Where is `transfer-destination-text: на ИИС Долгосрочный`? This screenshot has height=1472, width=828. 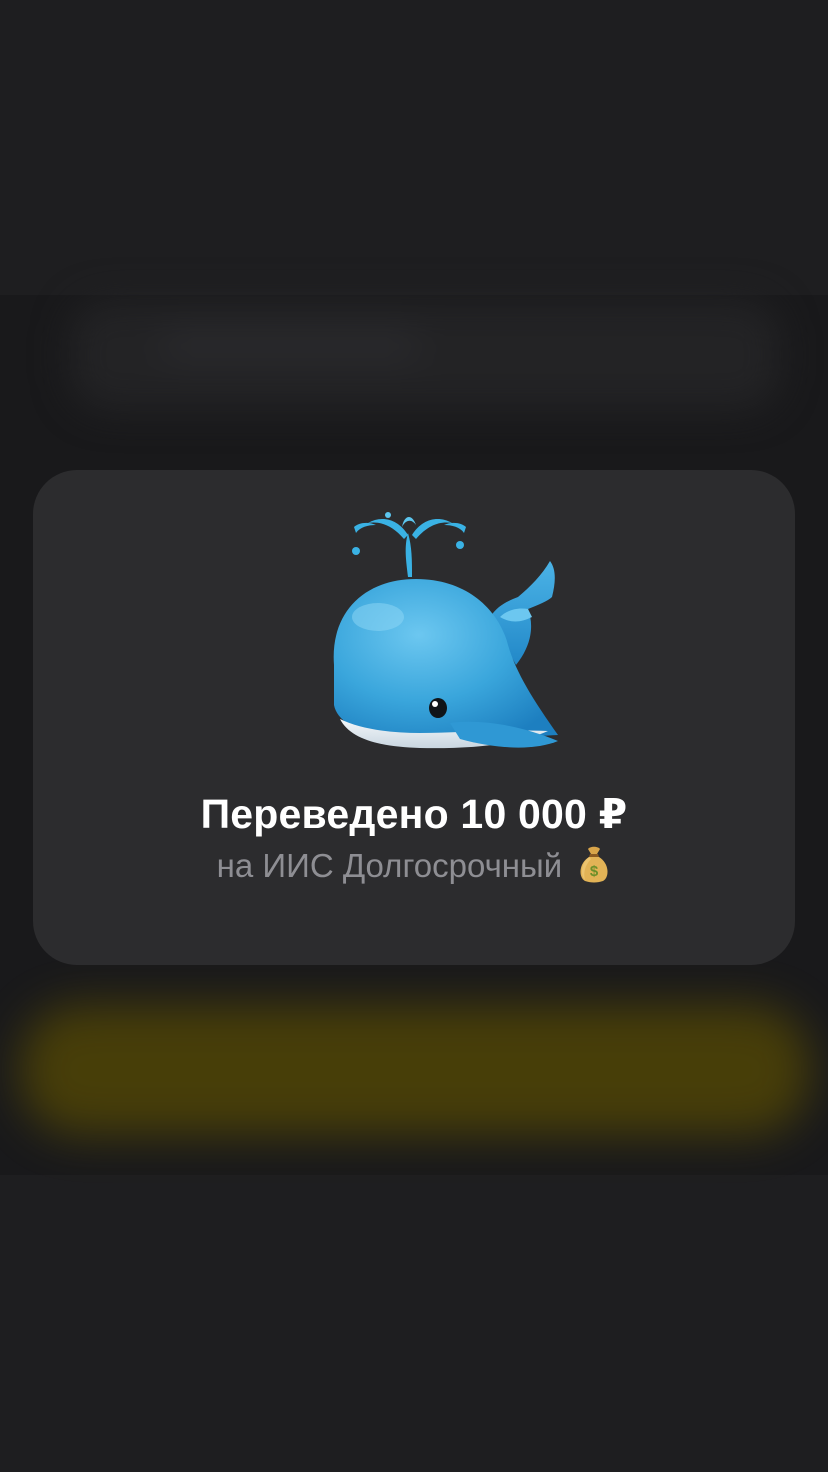 transfer-destination-text: на ИИС Долгосрочный is located at coordinates (389, 865).